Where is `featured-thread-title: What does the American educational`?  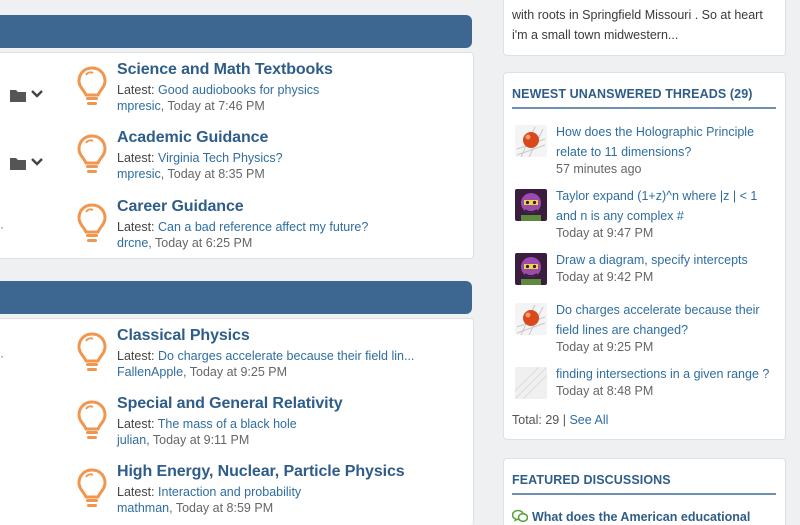 featured-thread-title: What does the American educational is located at coordinates (641, 517).